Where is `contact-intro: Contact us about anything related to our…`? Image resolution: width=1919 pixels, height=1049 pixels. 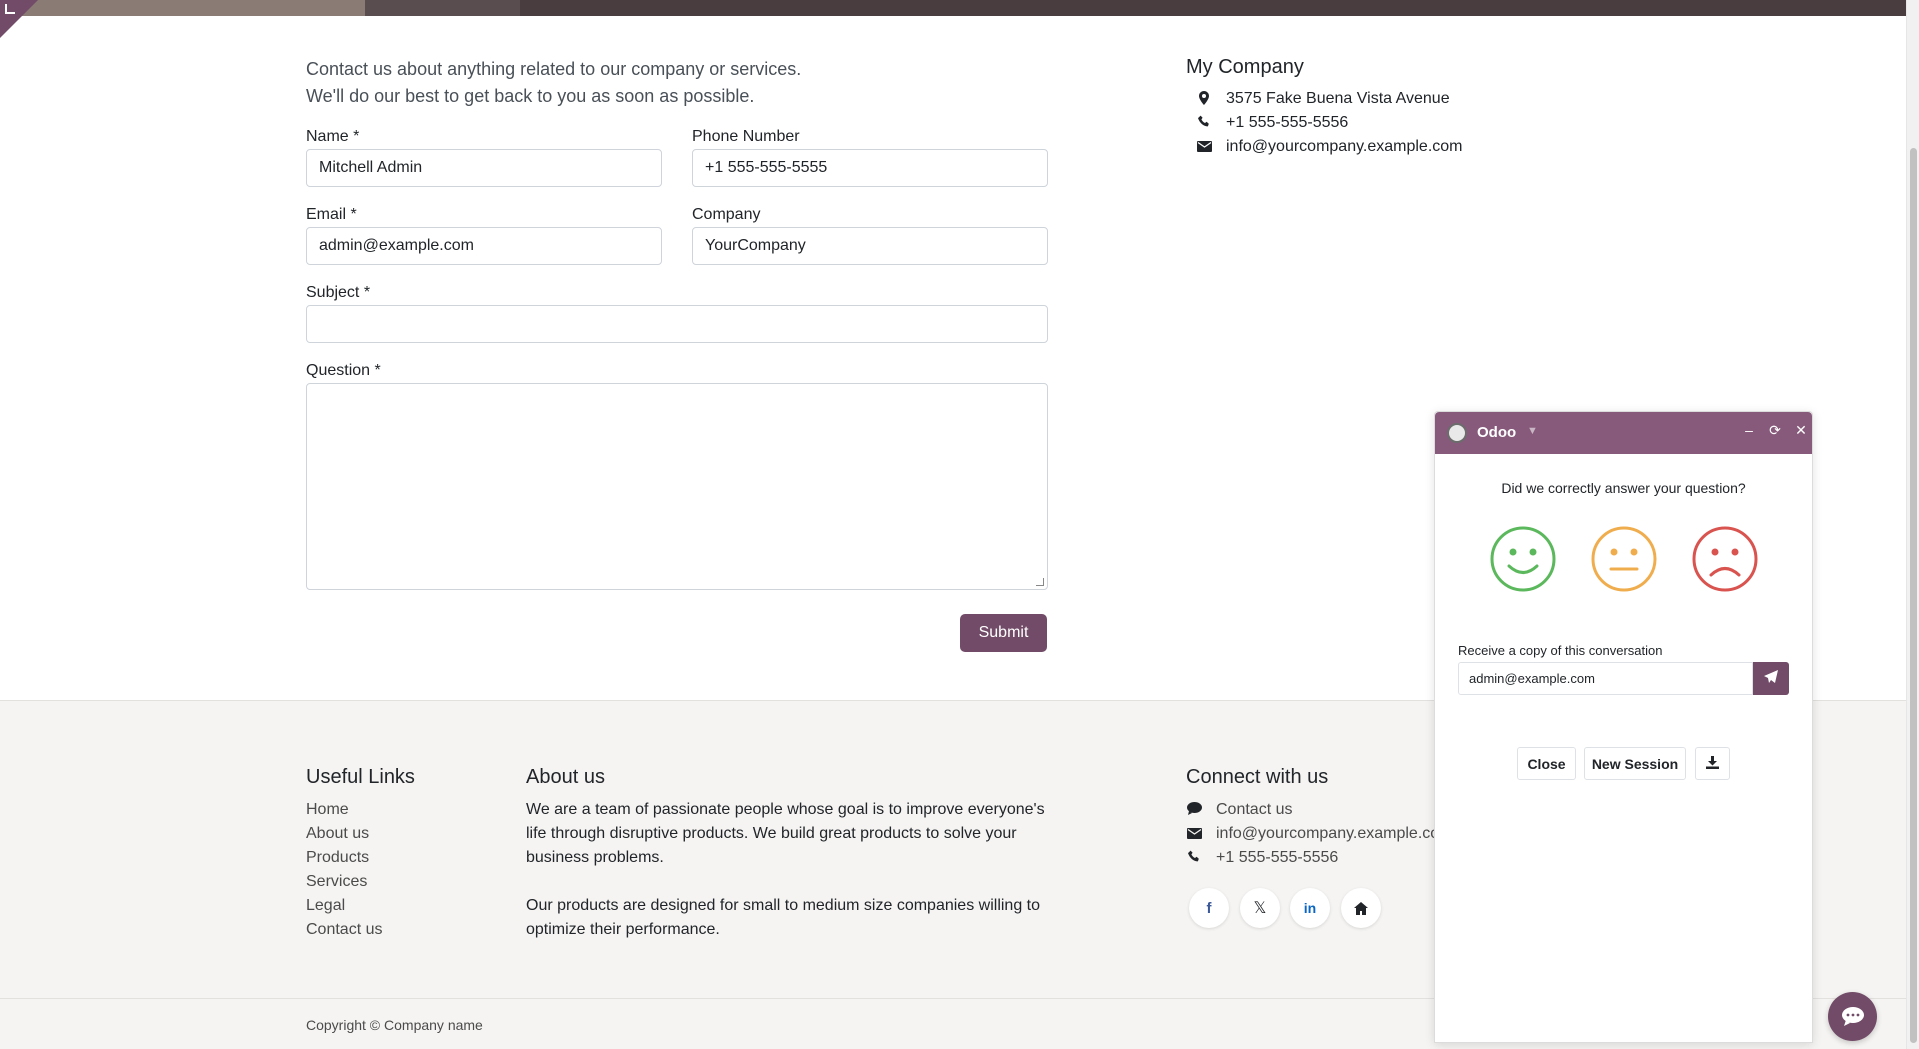
contact-intro: Contact us about anything related to our… is located at coordinates (553, 83).